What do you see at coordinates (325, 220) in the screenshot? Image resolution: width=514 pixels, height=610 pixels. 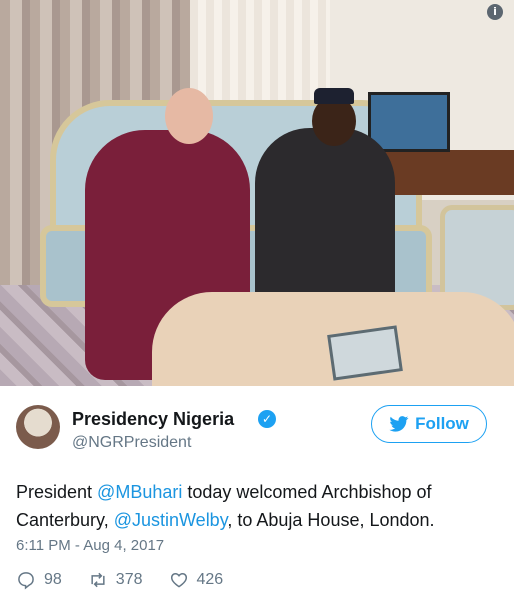 I see `president-figure` at bounding box center [325, 220].